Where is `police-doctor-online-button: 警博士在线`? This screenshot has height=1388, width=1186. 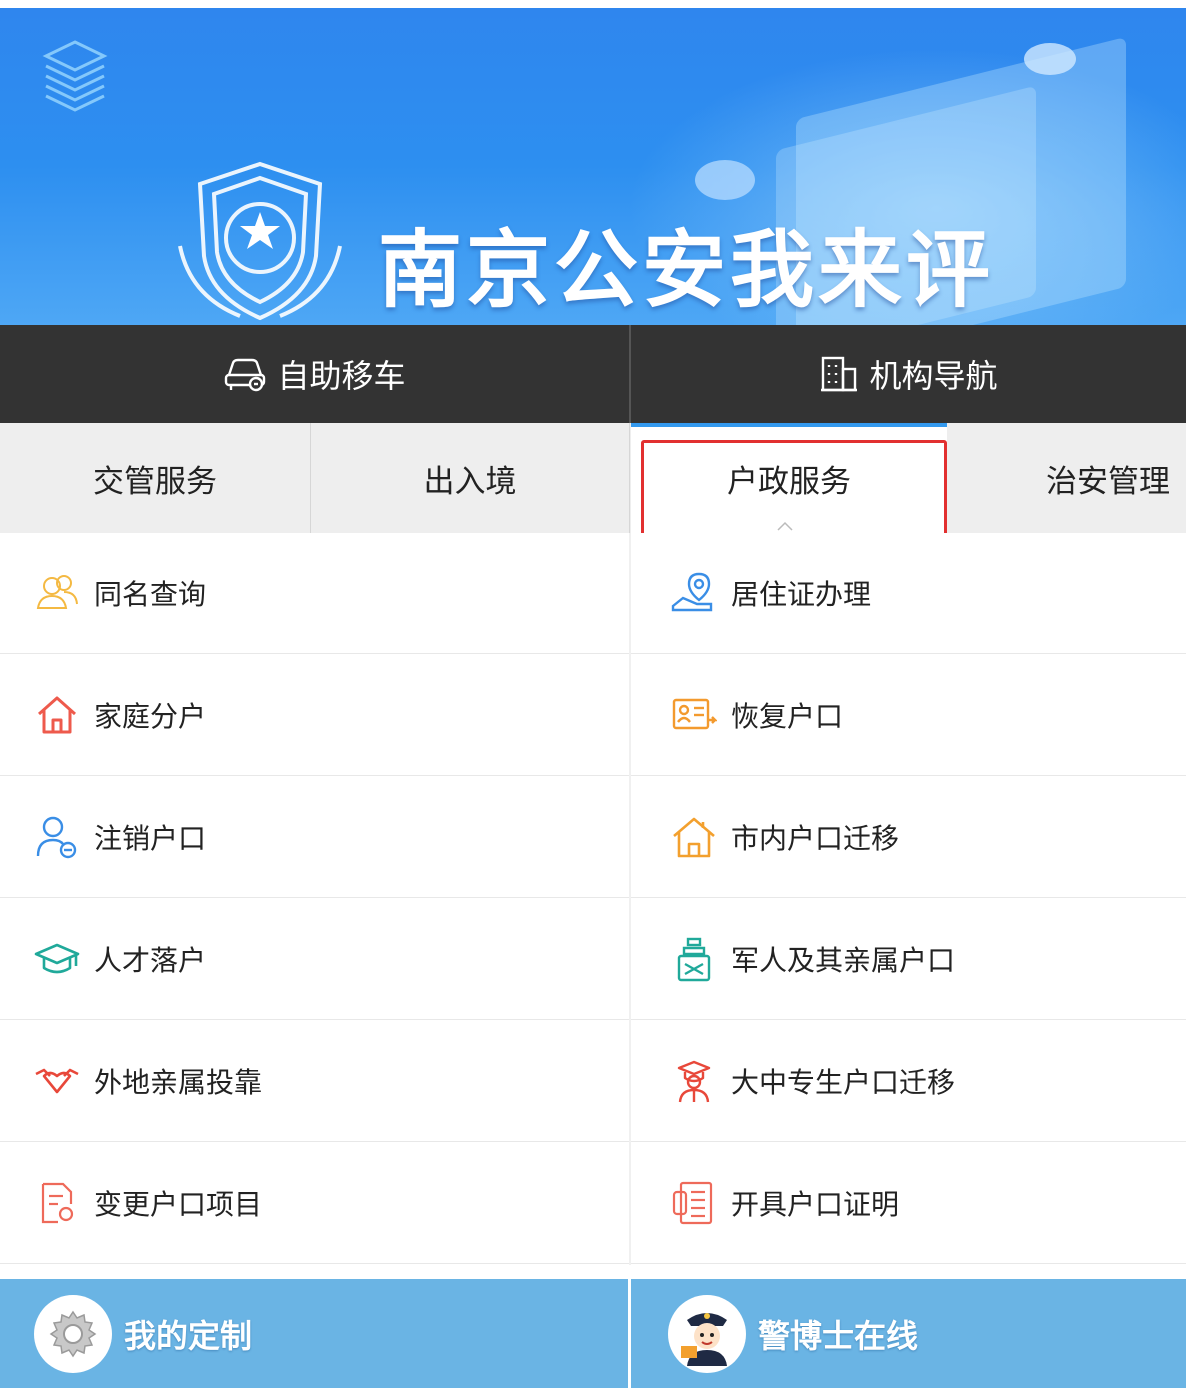
police-doctor-online-button: 警博士在线 is located at coordinates (793, 1333).